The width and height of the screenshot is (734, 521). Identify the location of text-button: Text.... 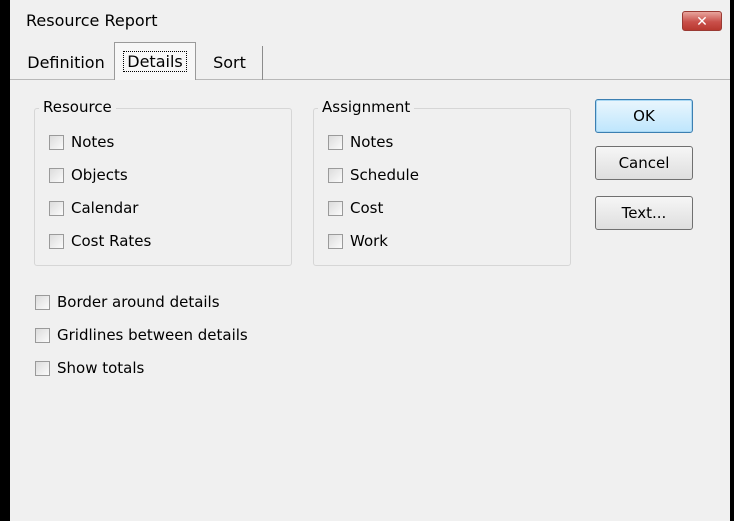
(644, 213).